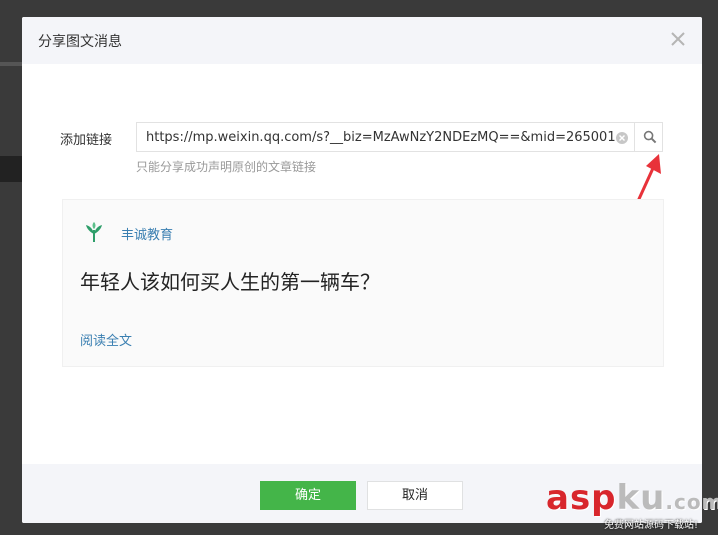 This screenshot has height=535, width=718. Describe the element at coordinates (226, 167) in the screenshot. I see `link-hint: 只能分享成功声明原创的文章链接` at that location.